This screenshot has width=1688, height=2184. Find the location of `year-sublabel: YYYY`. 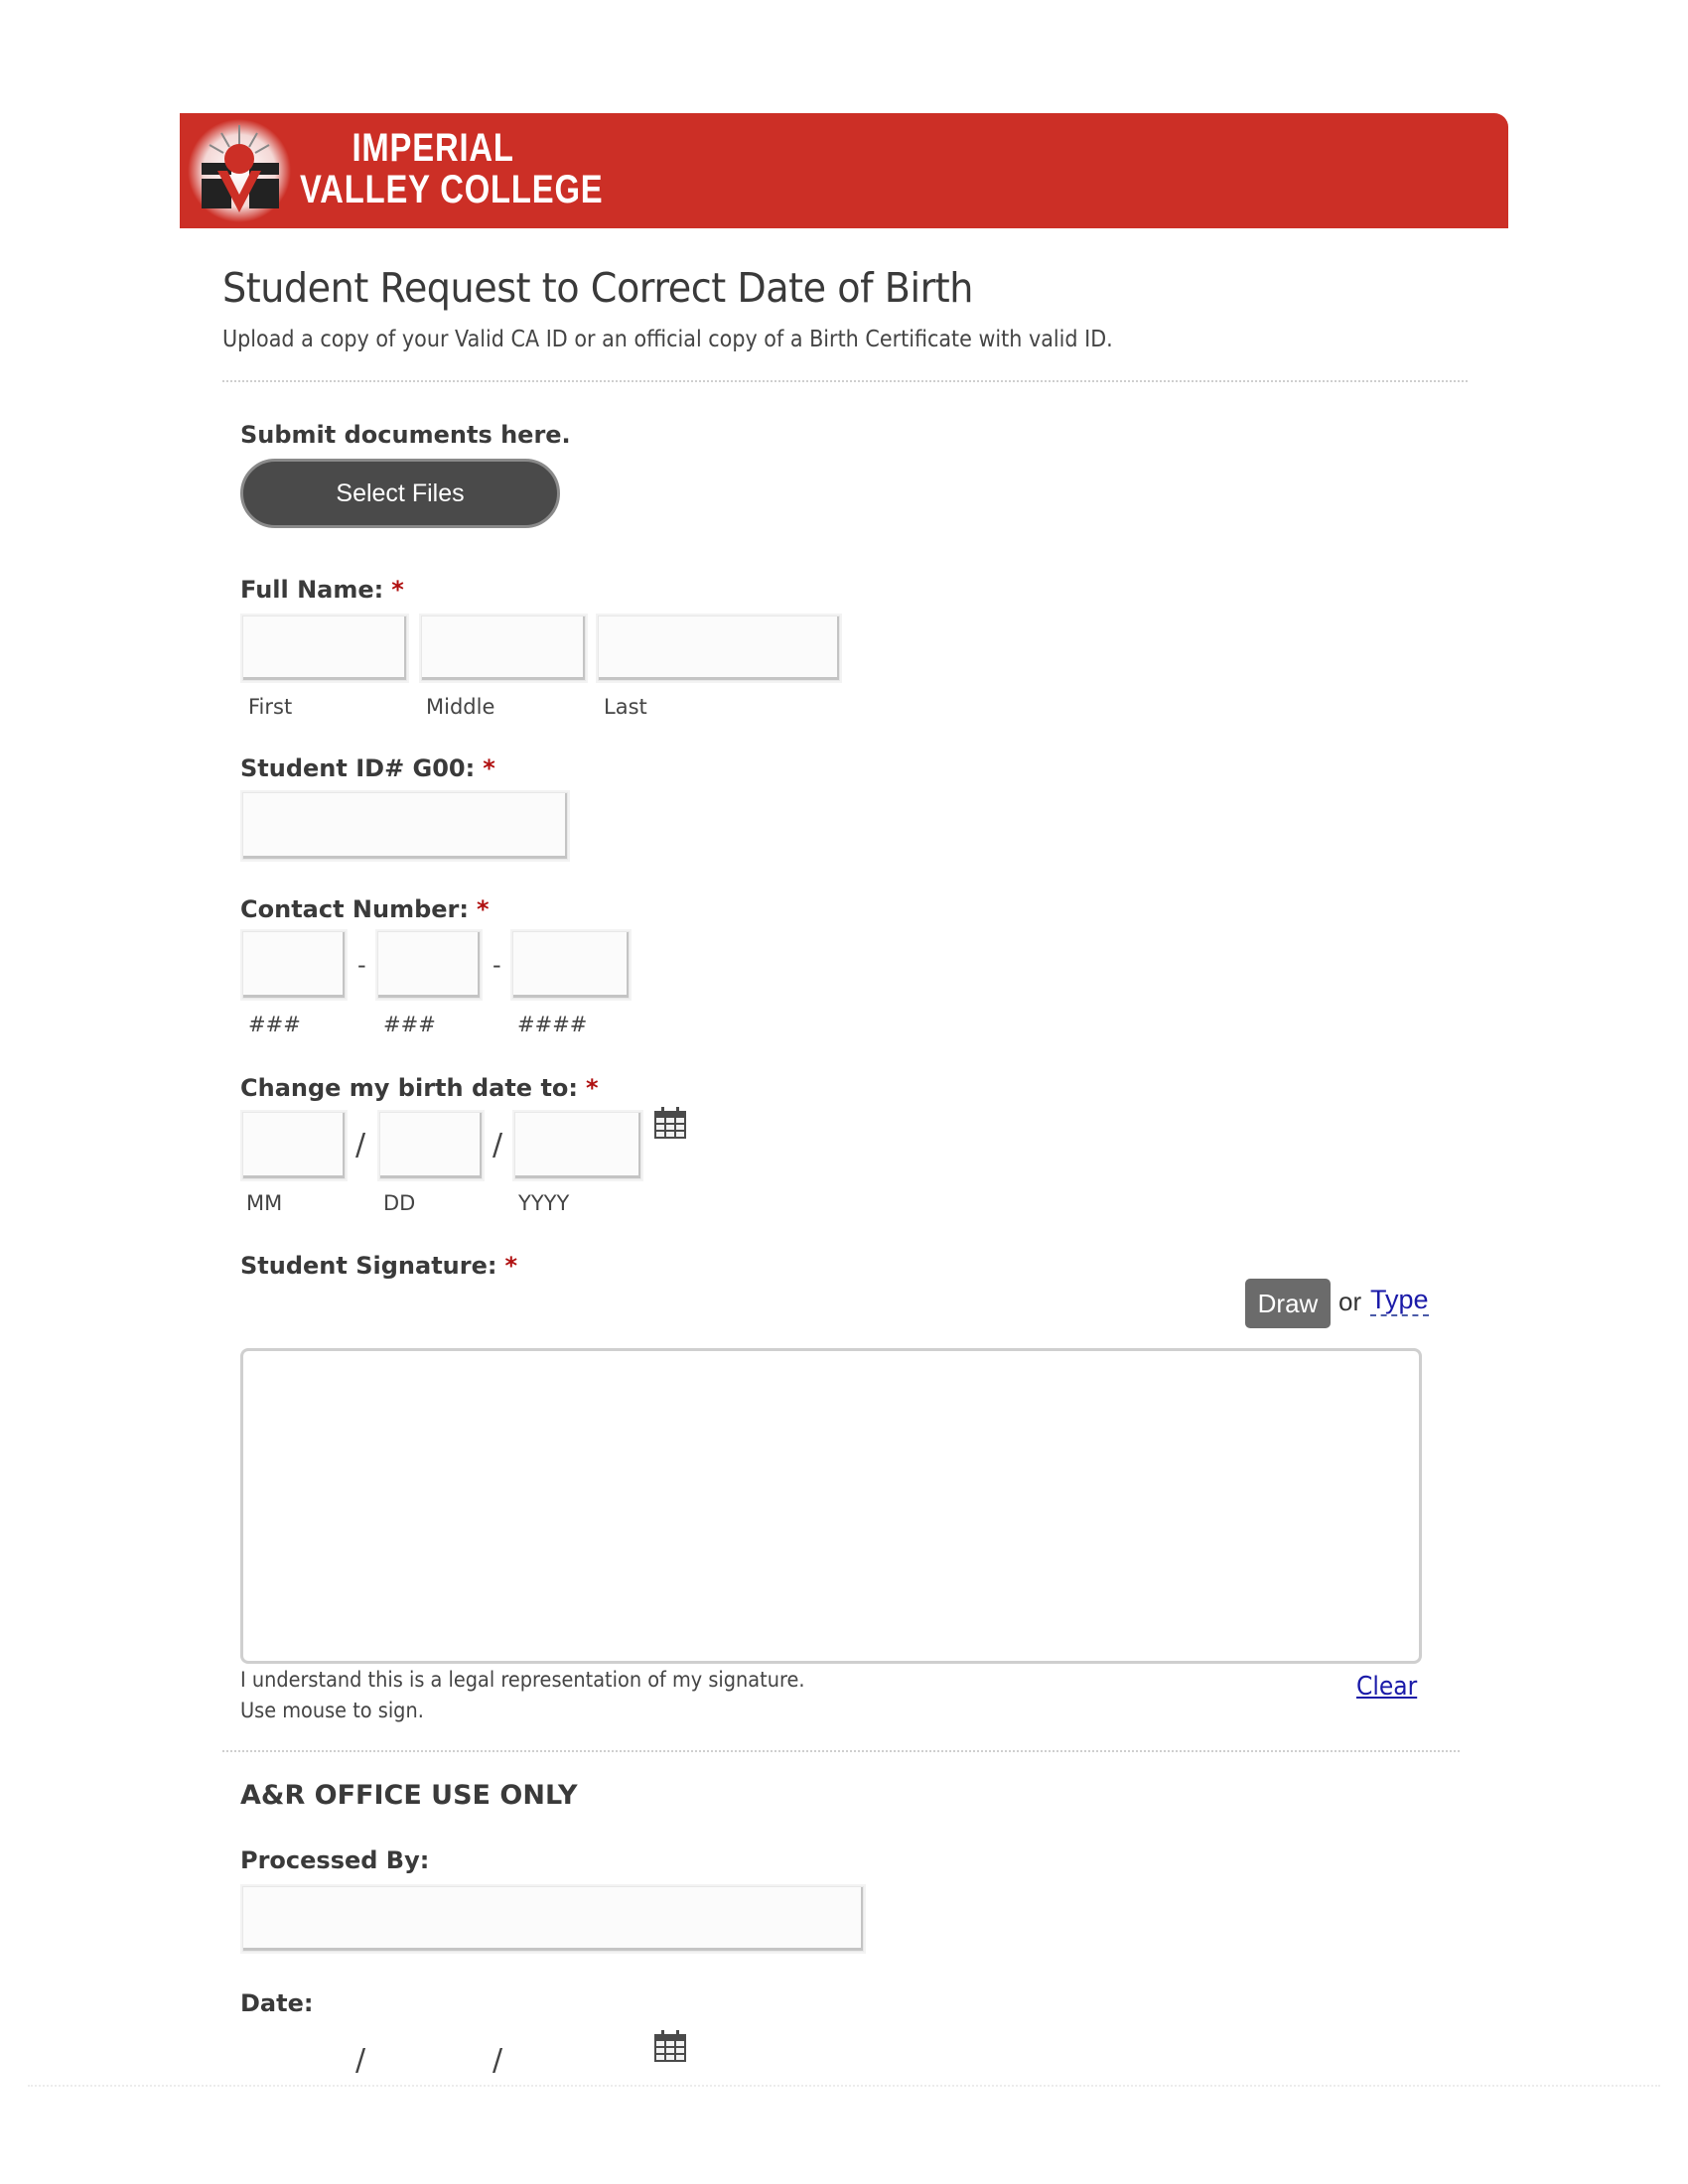

year-sublabel: YYYY is located at coordinates (544, 1203).